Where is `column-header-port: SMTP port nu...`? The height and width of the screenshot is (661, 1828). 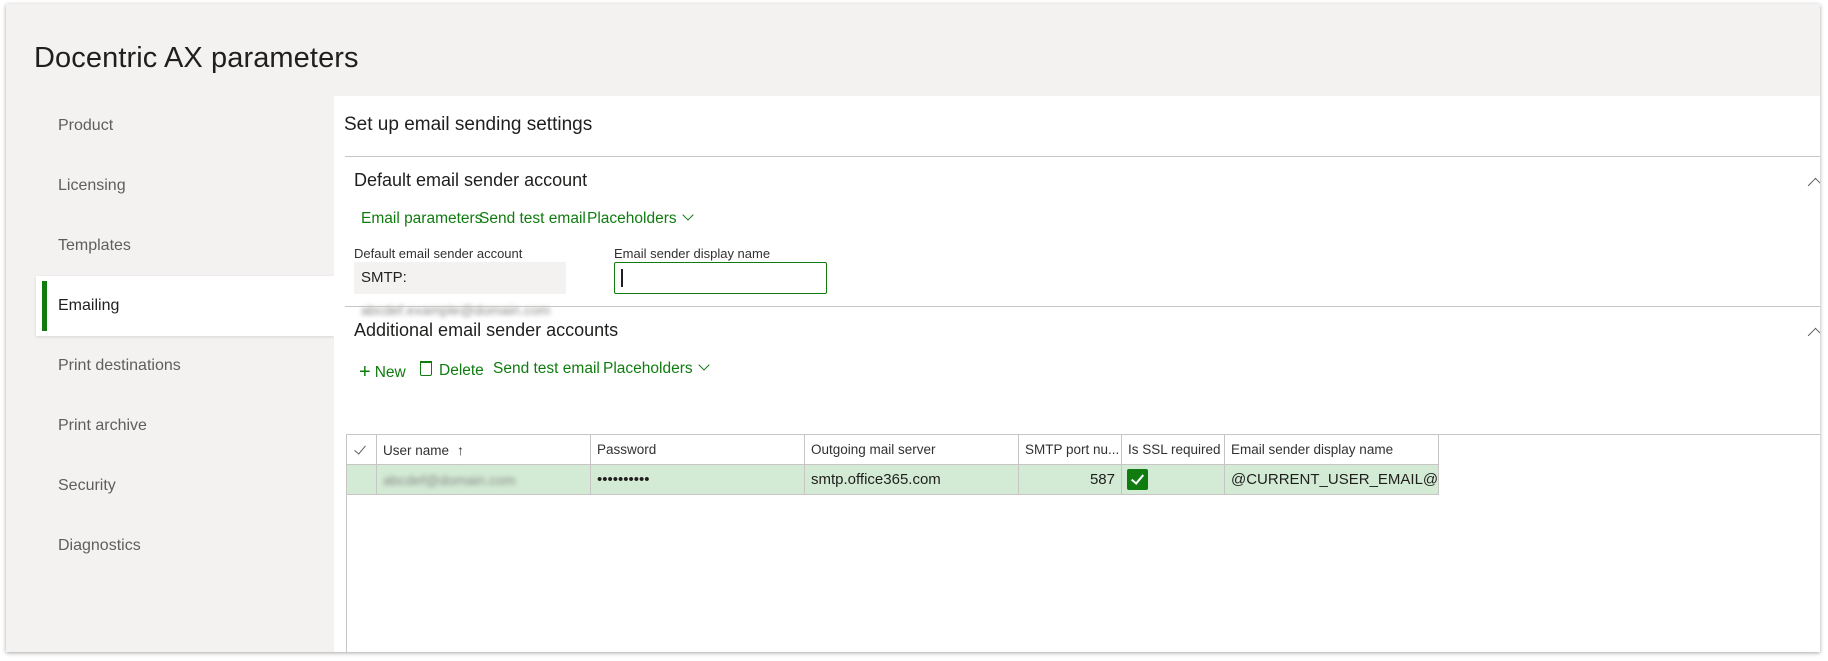
column-header-port: SMTP port nu... is located at coordinates (1070, 450).